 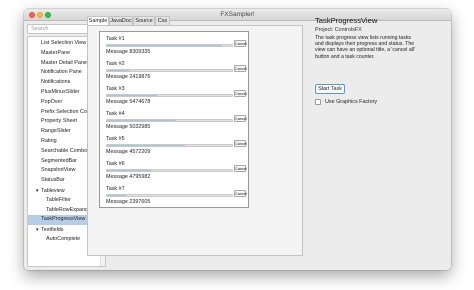 I want to click on tree-item-label: PlusMinusSlider, so click(x=60, y=91).